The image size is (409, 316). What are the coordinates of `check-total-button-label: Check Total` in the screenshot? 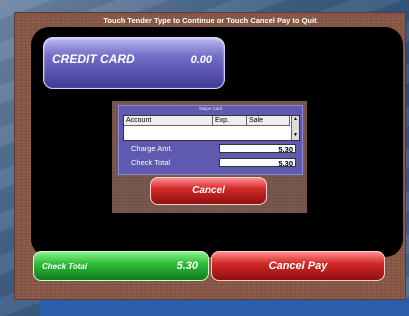 It's located at (65, 266).